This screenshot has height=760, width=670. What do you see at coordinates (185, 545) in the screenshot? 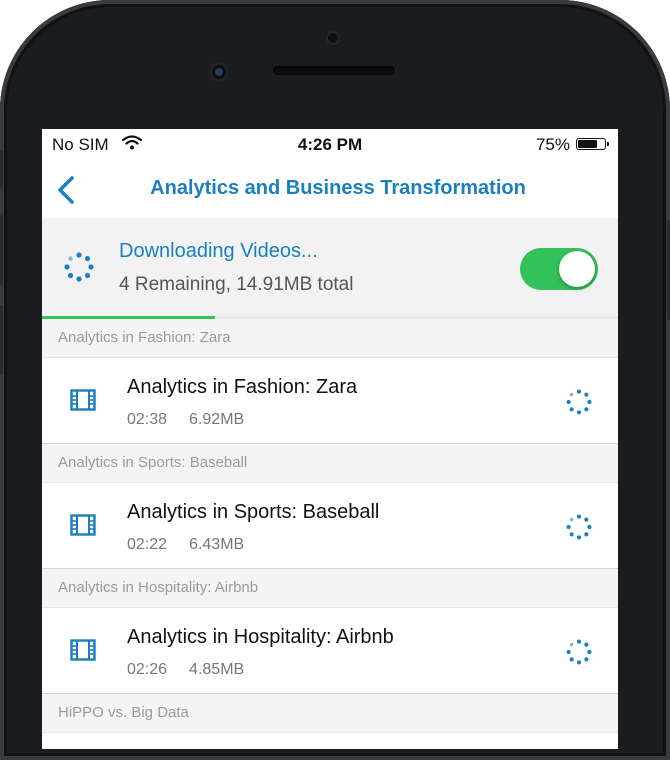
I see `video-meta: 02:22 6.43MB` at bounding box center [185, 545].